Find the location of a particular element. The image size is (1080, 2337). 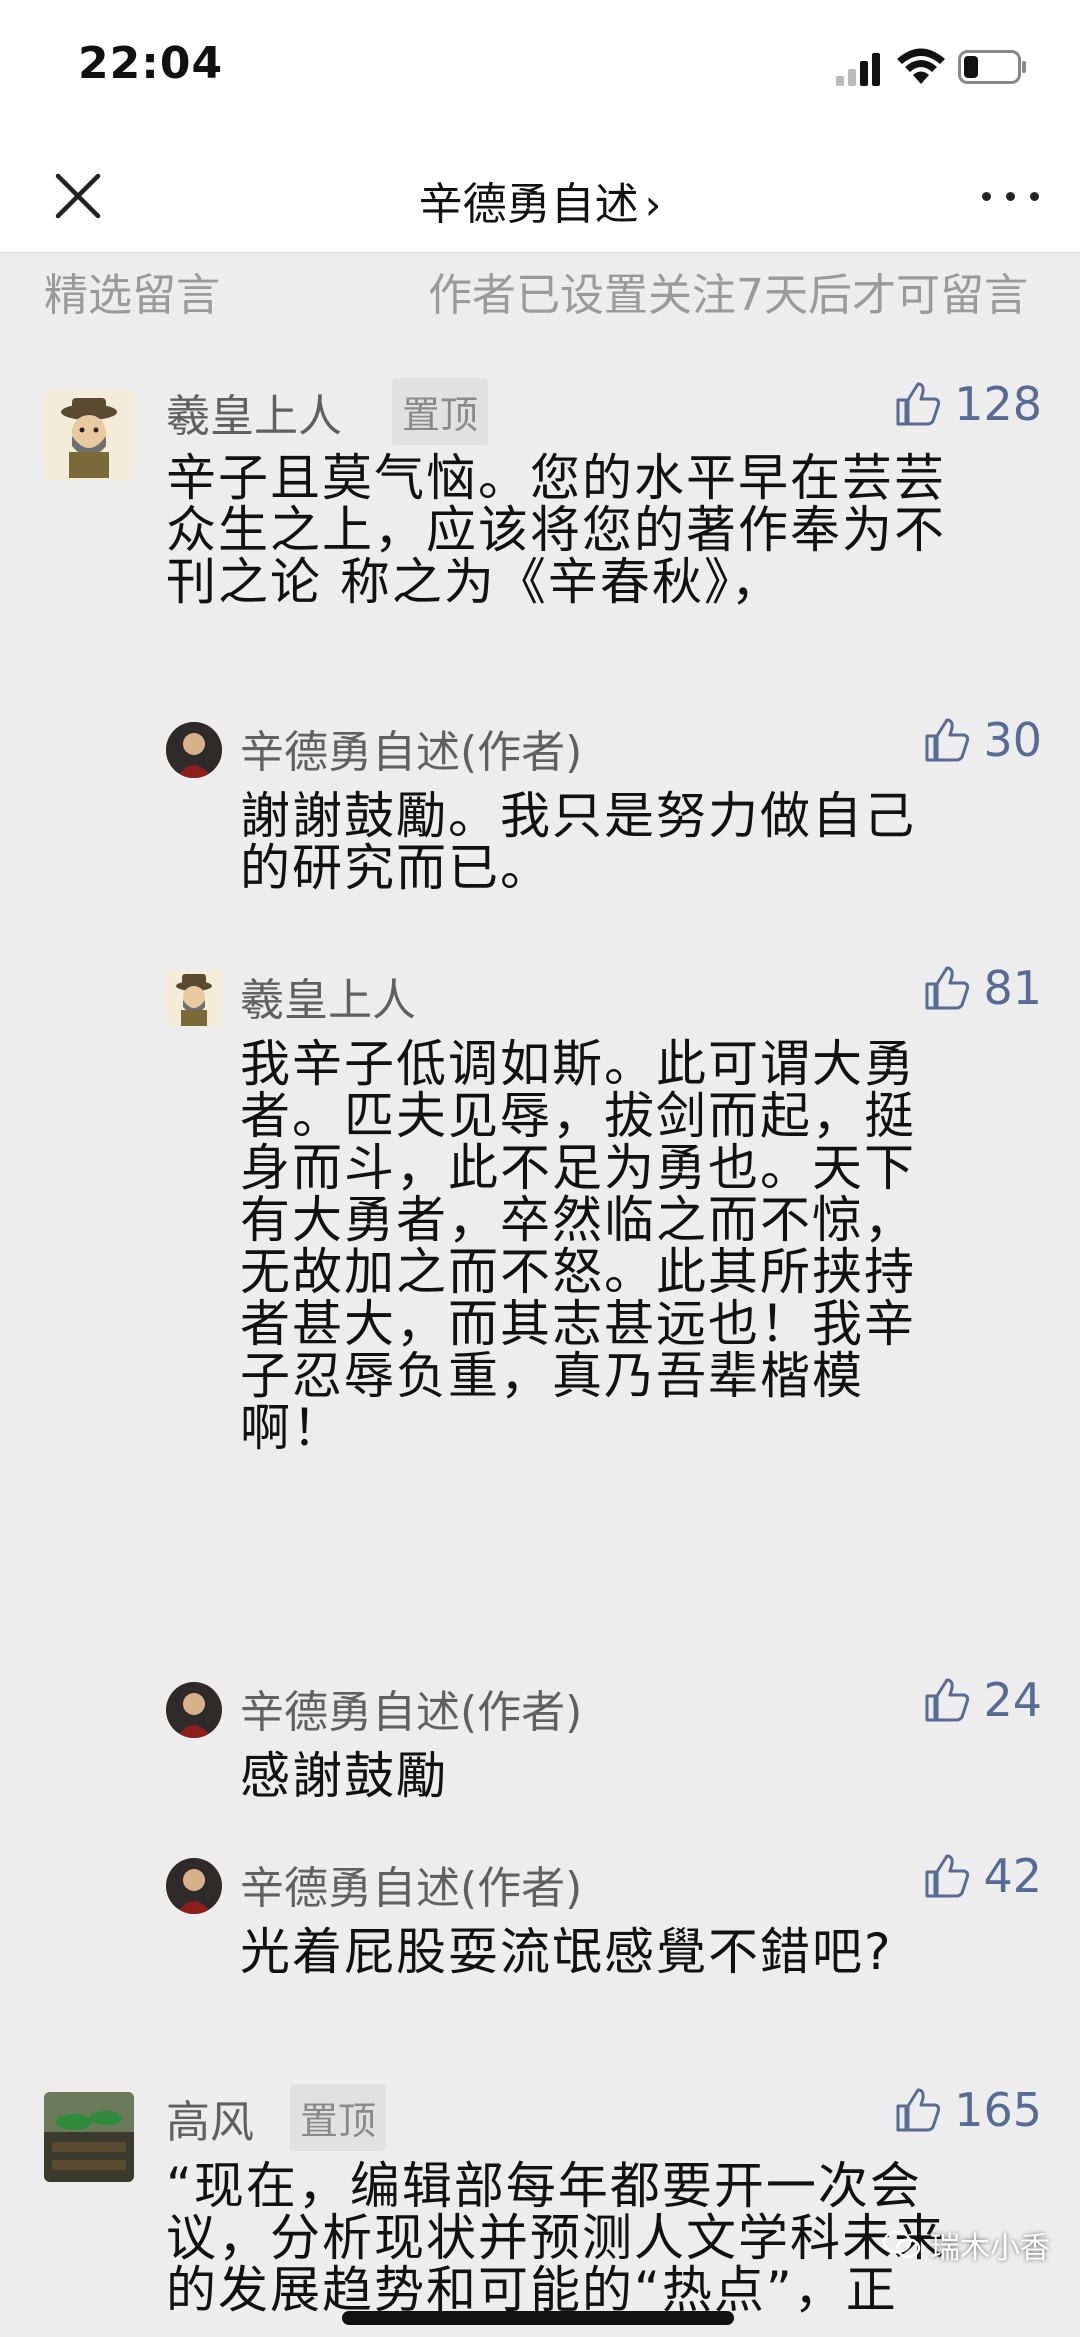

comments-header: 精选留言 作者已设置关注7天后才可留言 is located at coordinates (540, 293).